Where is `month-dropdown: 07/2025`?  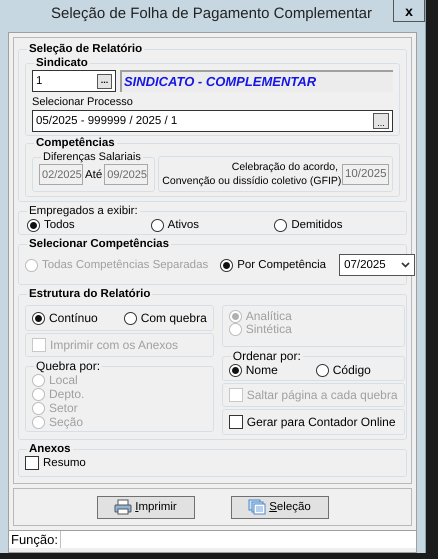 month-dropdown: 07/2025 is located at coordinates (377, 265).